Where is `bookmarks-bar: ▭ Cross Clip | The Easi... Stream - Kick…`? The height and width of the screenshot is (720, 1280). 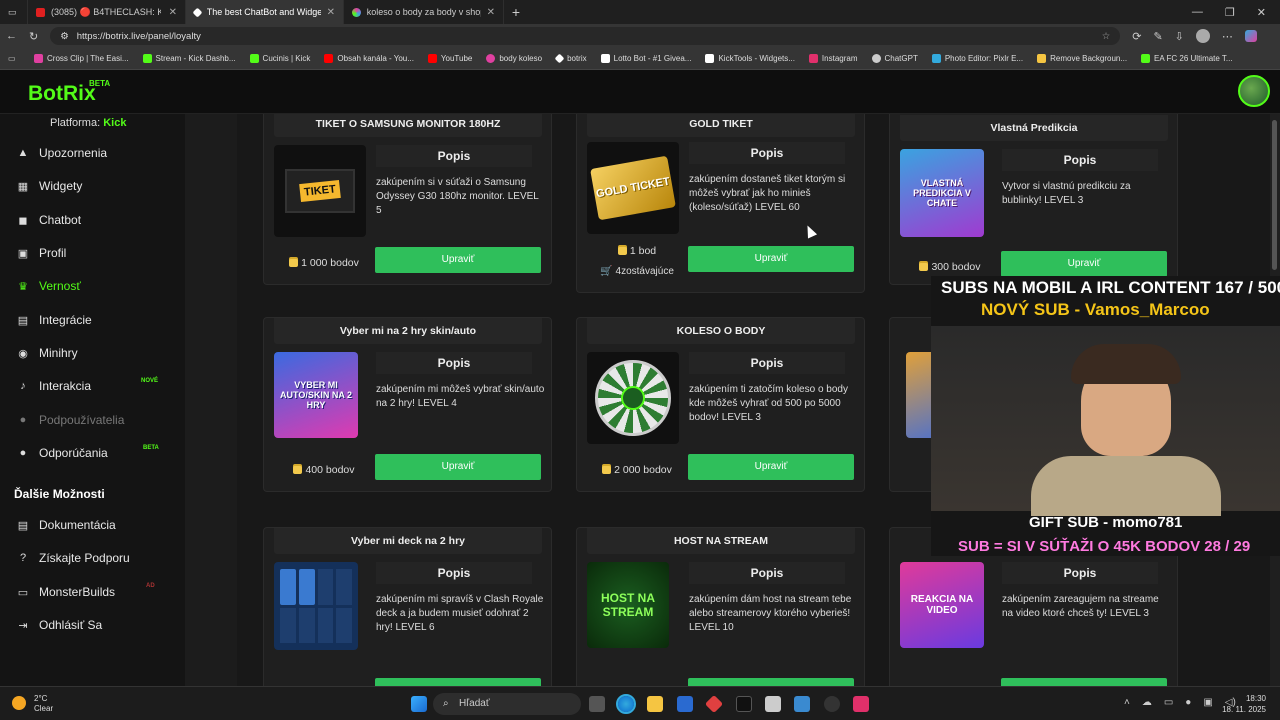
bookmarks-bar: ▭ Cross Clip | The Easi... Stream - Kick… is located at coordinates (640, 59).